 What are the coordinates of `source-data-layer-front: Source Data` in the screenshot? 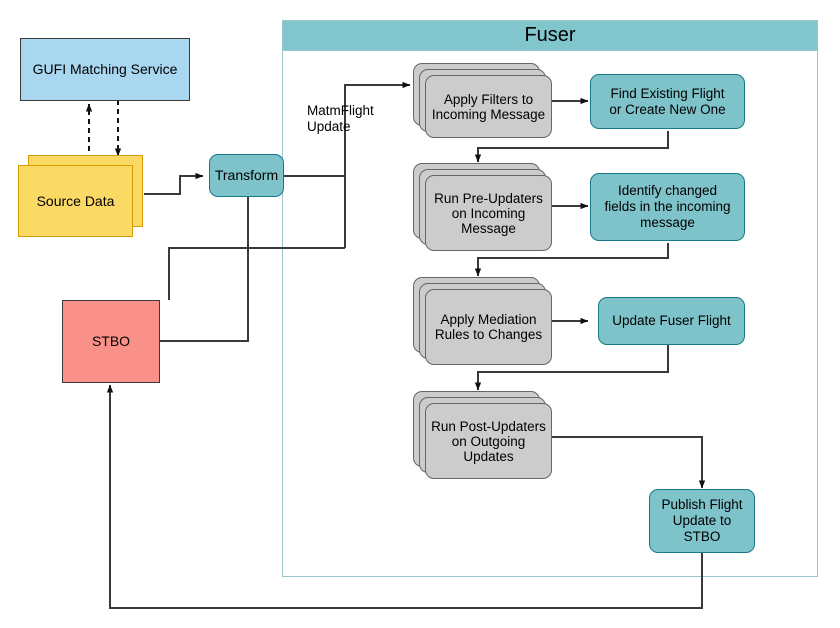 It's located at (75, 201).